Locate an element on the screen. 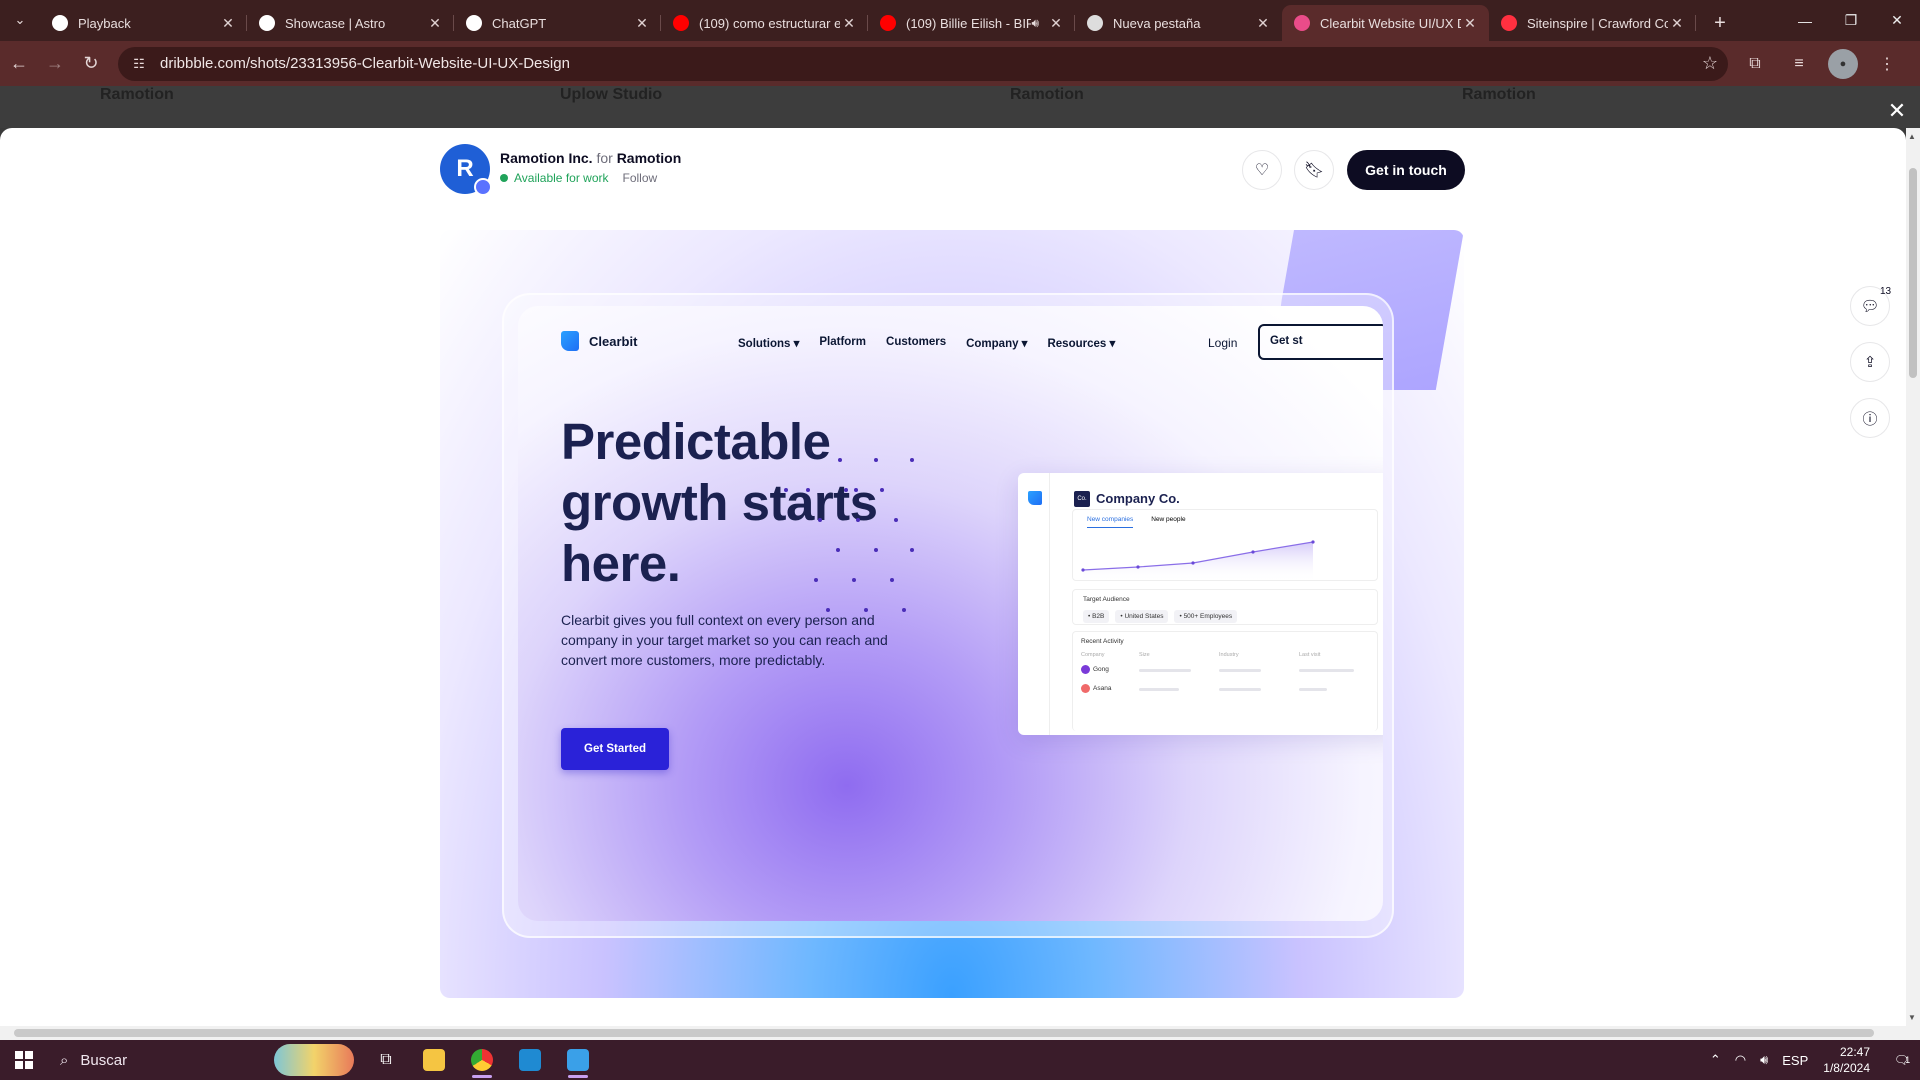 This screenshot has width=1920, height=1080. chevron-up-icon: ⌃ is located at coordinates (1715, 1060).